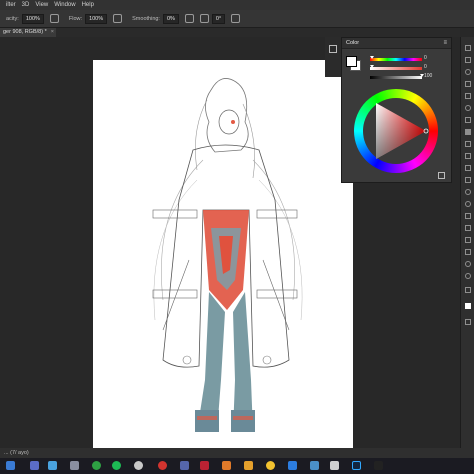 This screenshot has width=474, height=474. I want to click on photoshop-icon, so click(356, 465).